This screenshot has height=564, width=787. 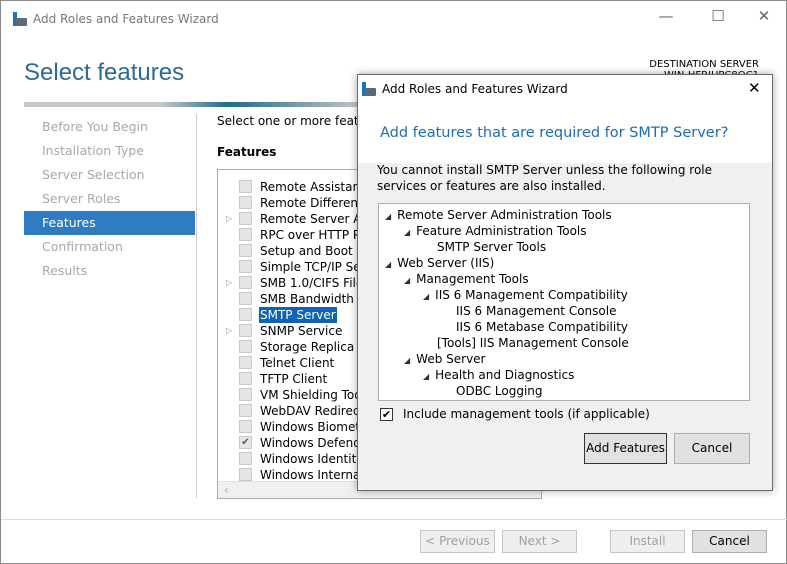 I want to click on tree-item: [Tools] IIS Management Console, so click(x=533, y=343).